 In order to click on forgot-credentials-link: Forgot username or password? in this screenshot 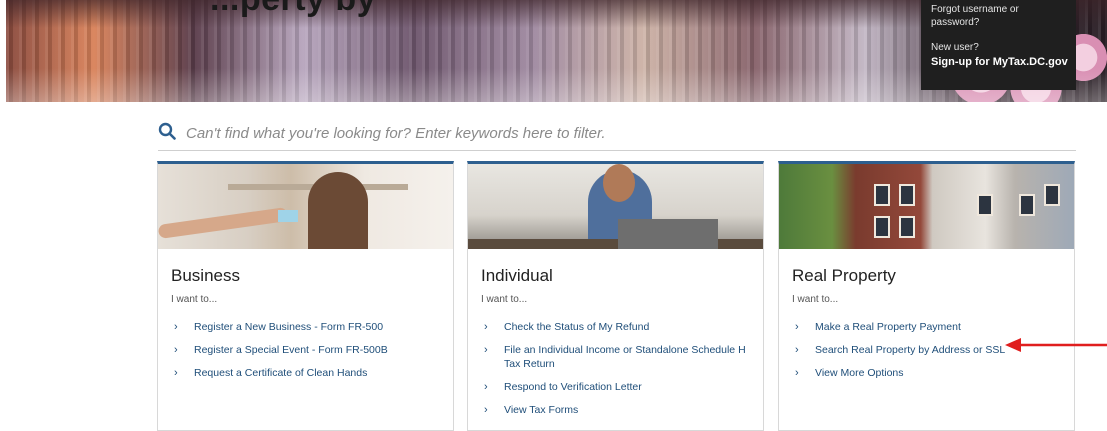, I will do `click(991, 16)`.